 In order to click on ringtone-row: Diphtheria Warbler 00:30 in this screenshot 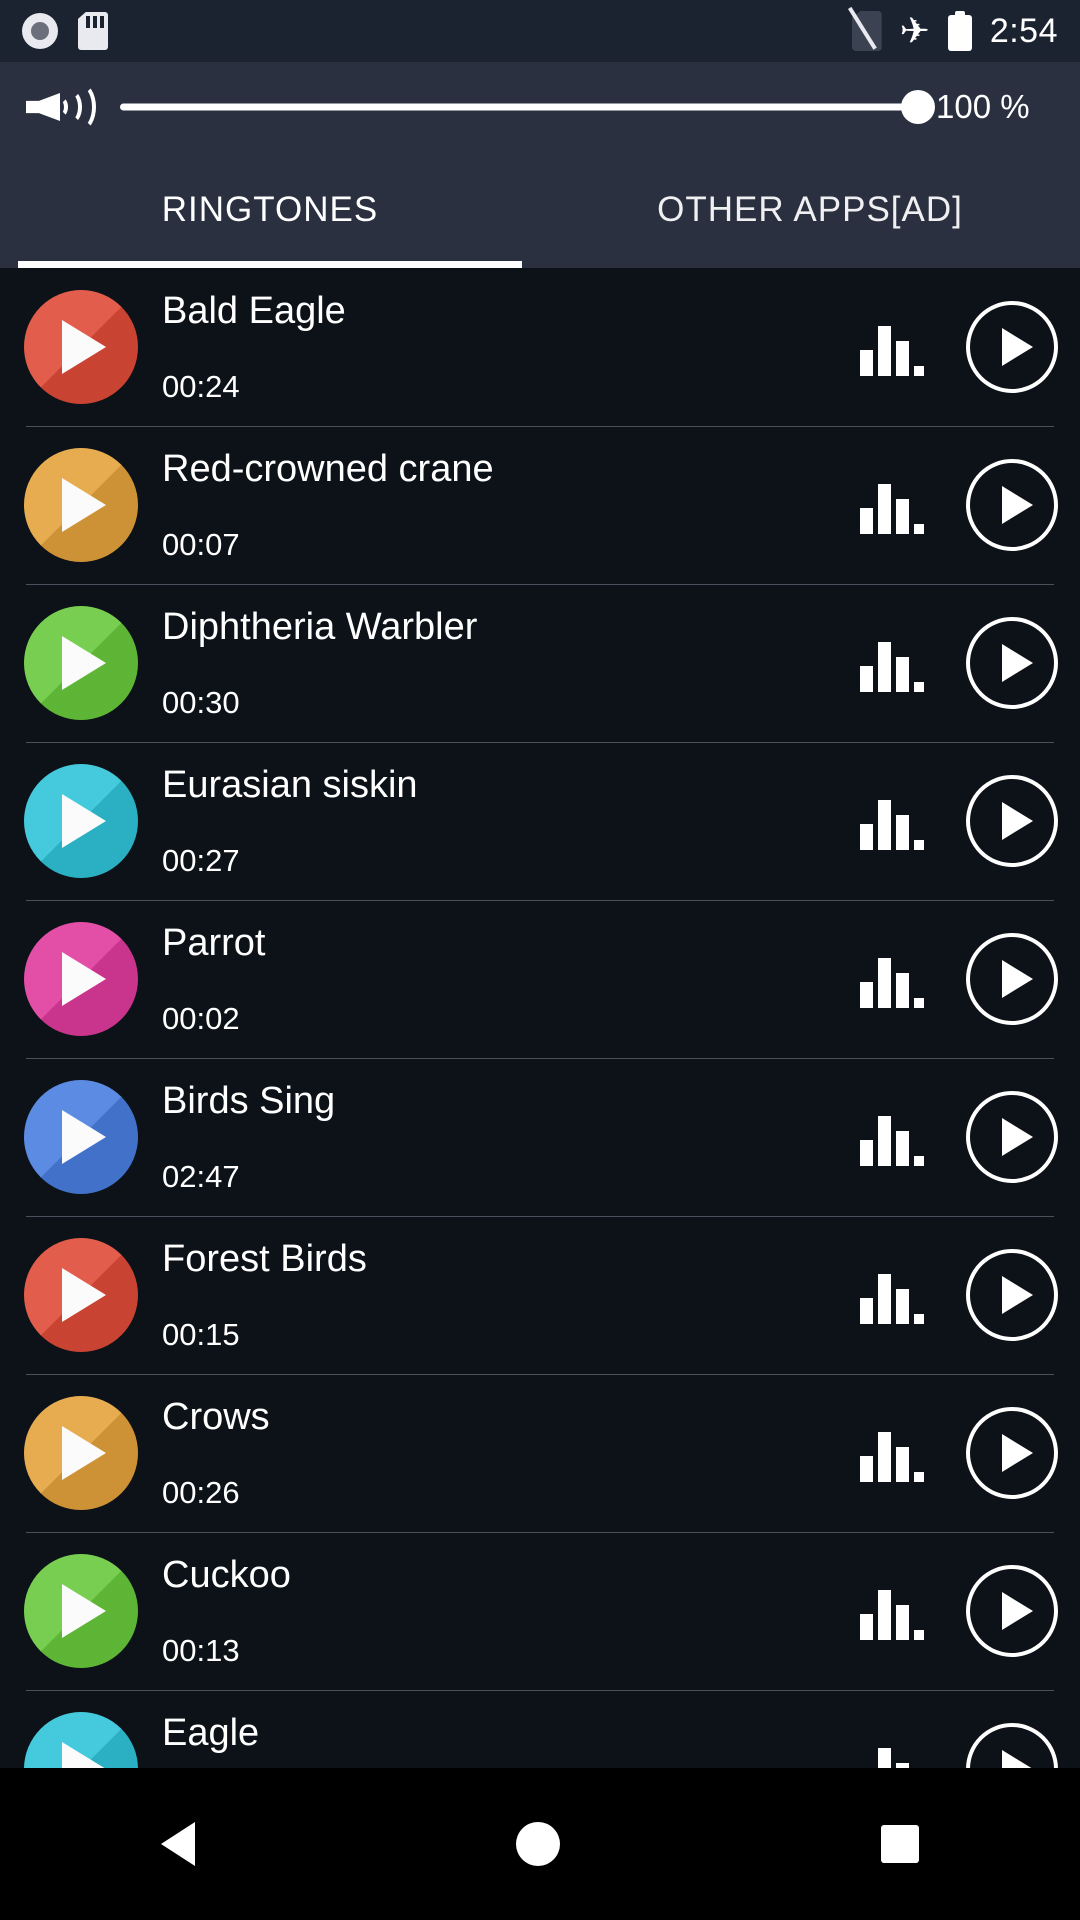, I will do `click(540, 663)`.